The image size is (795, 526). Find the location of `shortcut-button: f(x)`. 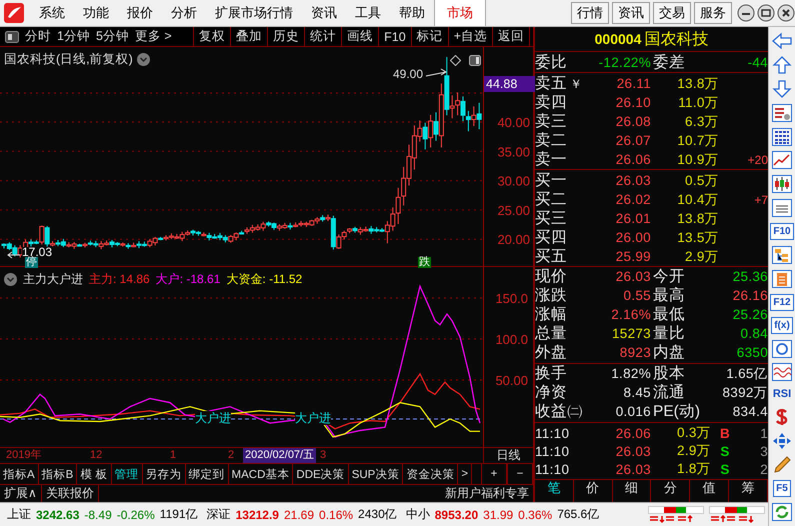

shortcut-button: f(x) is located at coordinates (782, 325).